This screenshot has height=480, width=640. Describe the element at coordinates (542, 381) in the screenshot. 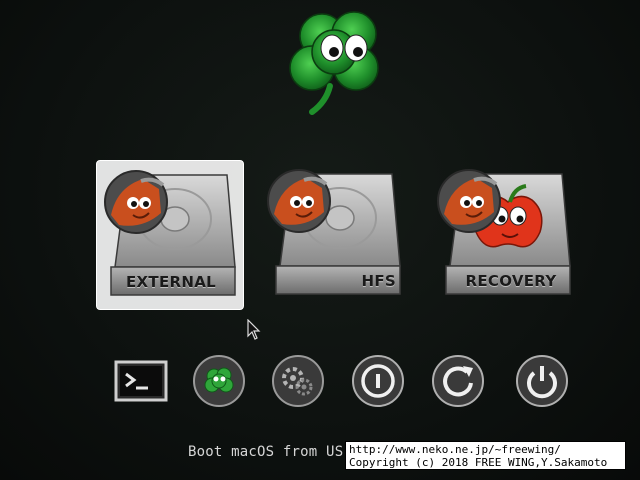

I see `power-icon` at that location.